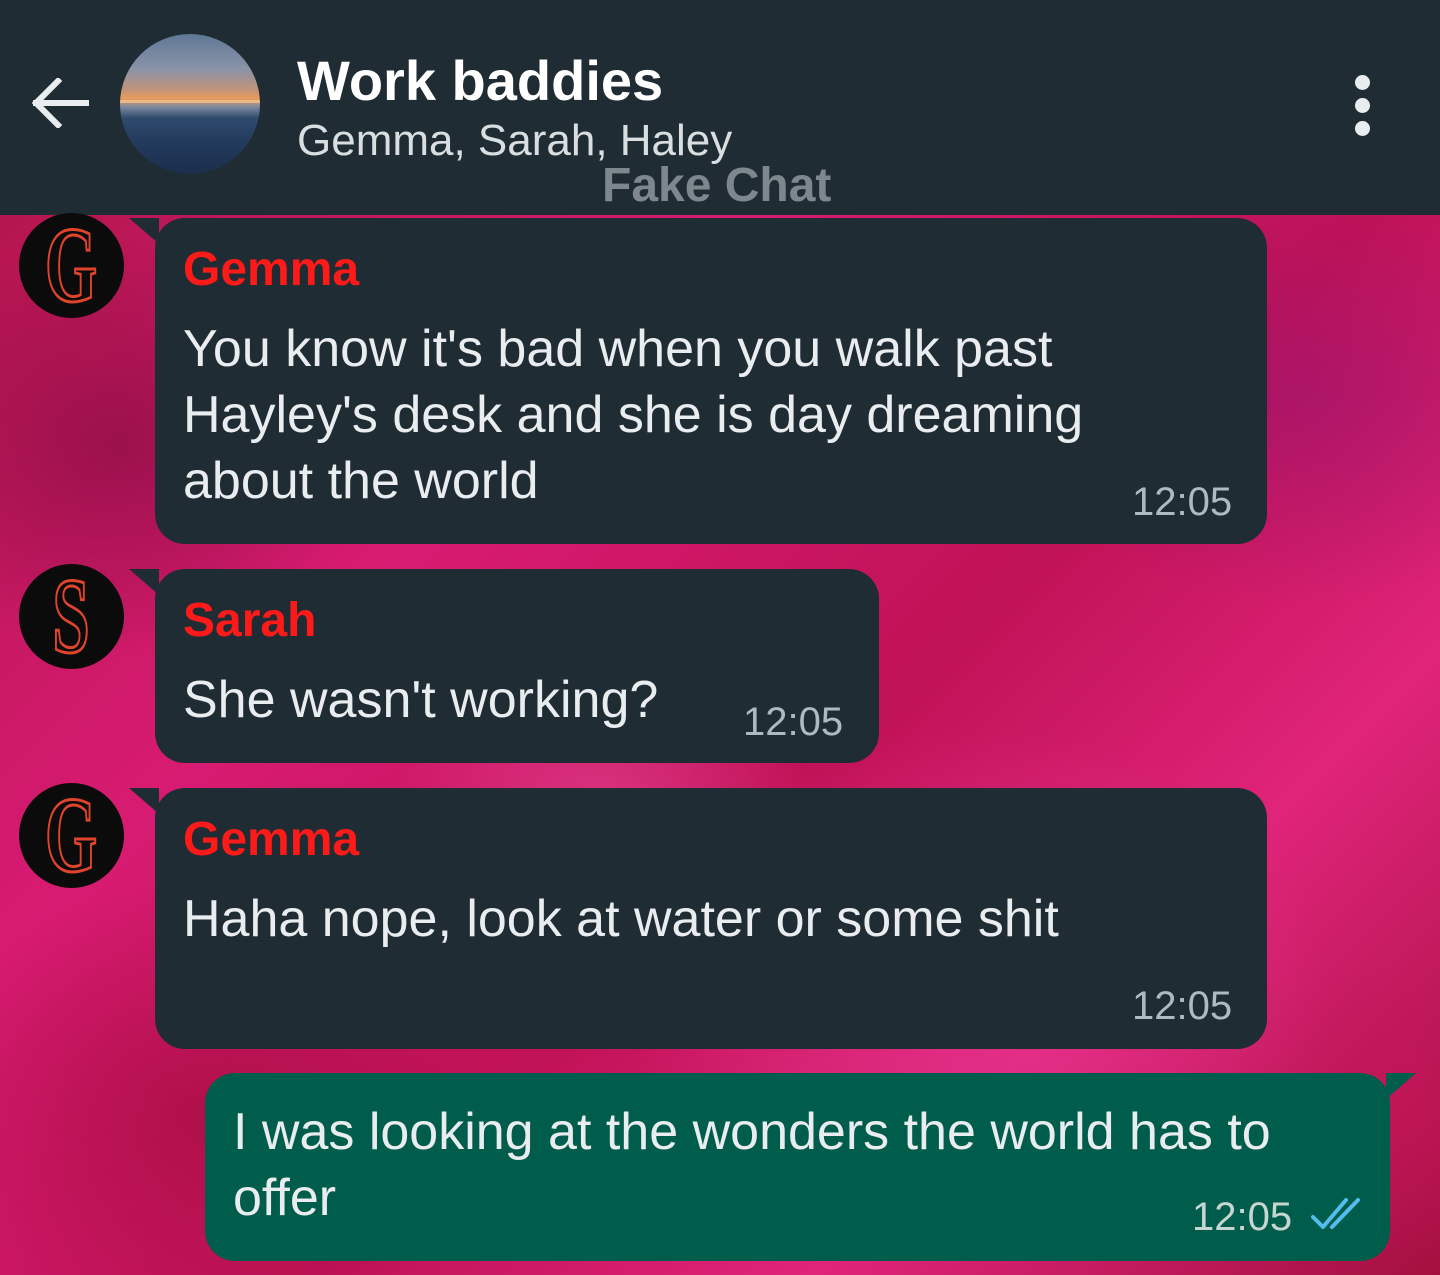 This screenshot has height=1275, width=1440. I want to click on message-text: She wasn't working?, so click(421, 700).